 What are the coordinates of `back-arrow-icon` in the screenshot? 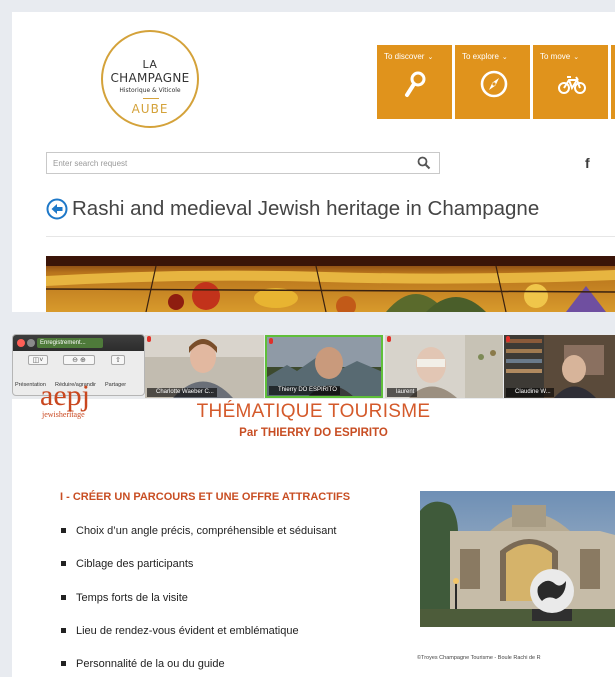 It's located at (57, 209).